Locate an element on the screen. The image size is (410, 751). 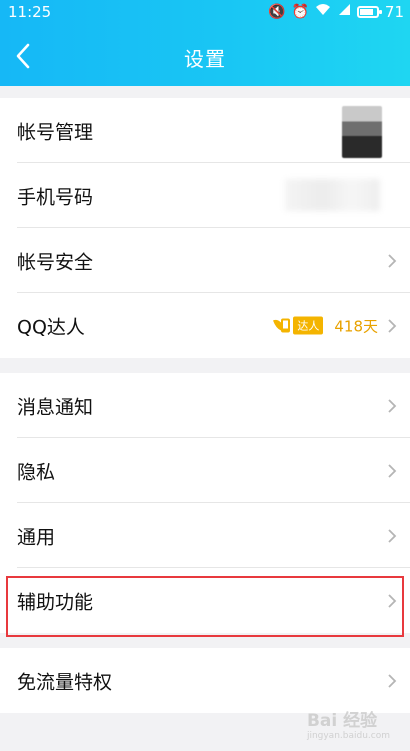
watermark-text: Bai 经验 is located at coordinates (342, 721).